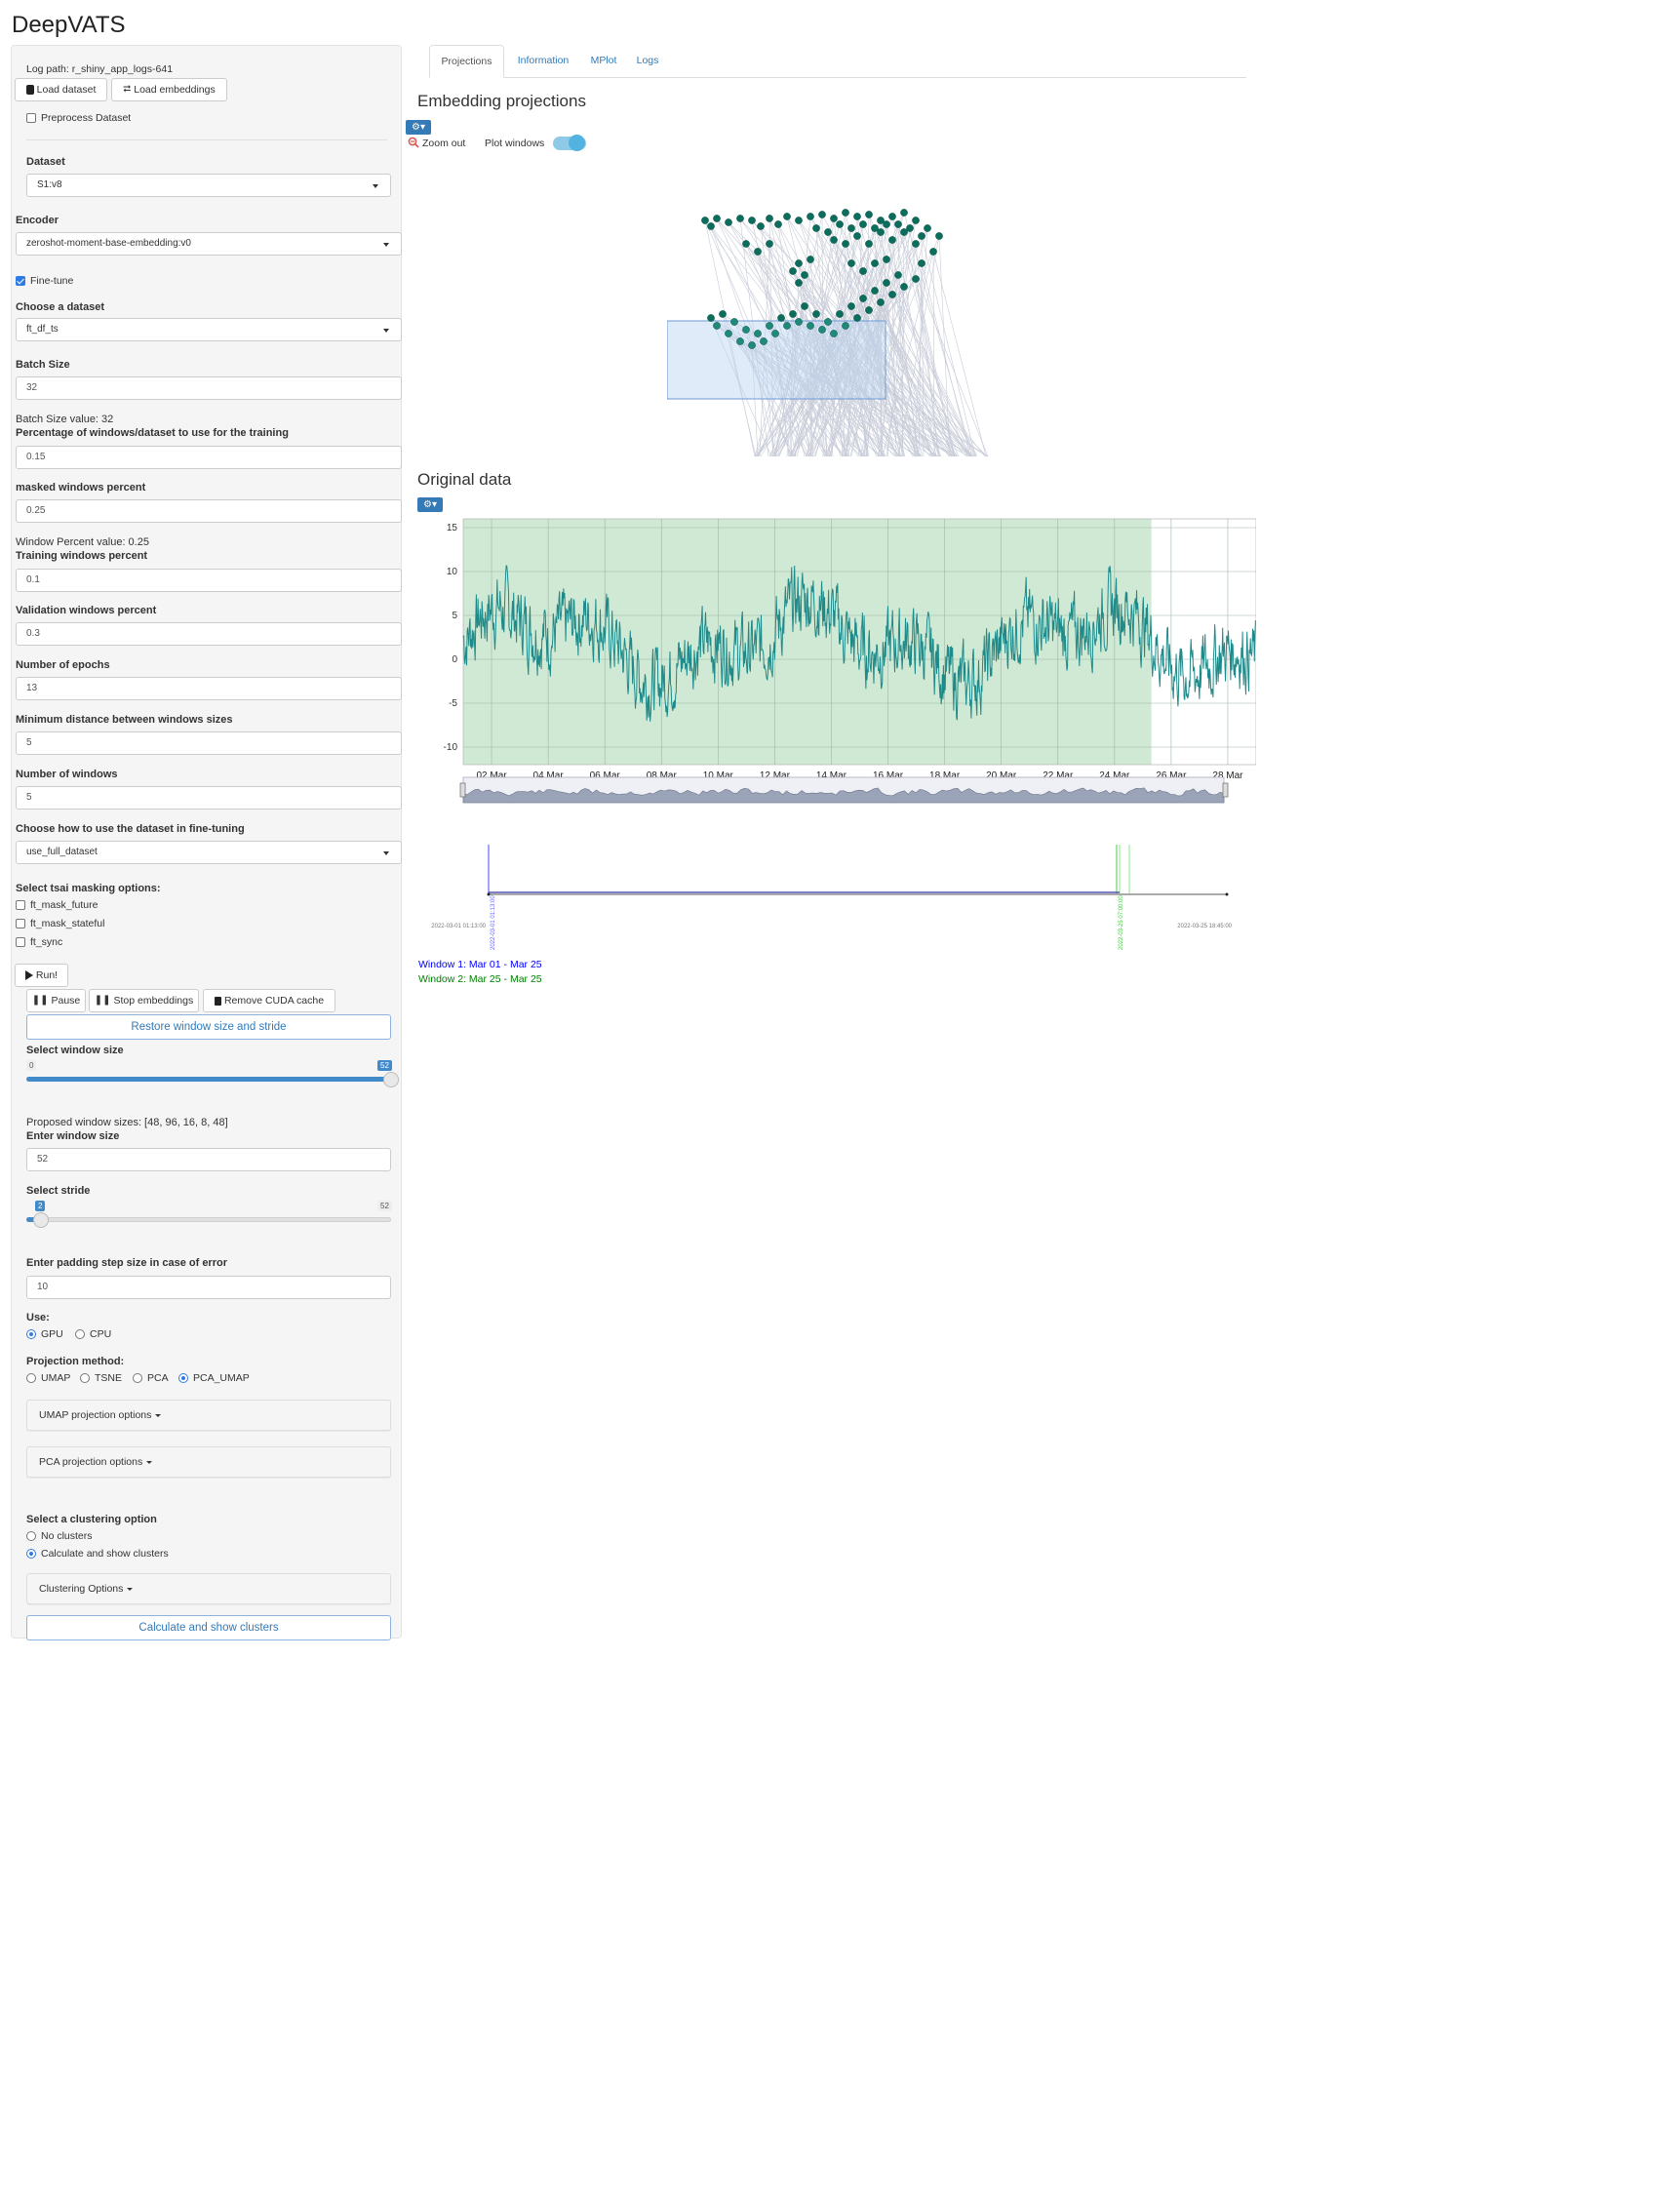 The width and height of the screenshot is (1654, 2212). What do you see at coordinates (466, 61) in the screenshot?
I see `tab-projections: Projections` at bounding box center [466, 61].